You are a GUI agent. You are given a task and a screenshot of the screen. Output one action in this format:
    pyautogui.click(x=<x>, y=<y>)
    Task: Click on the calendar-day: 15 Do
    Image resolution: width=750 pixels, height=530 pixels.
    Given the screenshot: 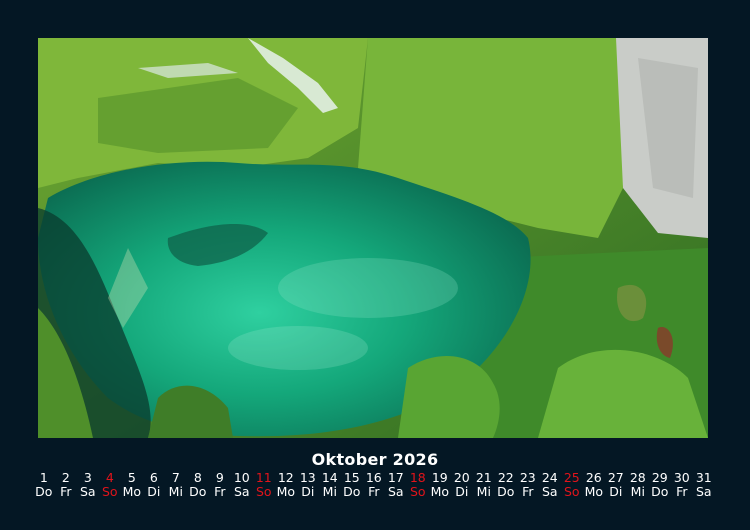 What is the action you would take?
    pyautogui.click(x=352, y=485)
    